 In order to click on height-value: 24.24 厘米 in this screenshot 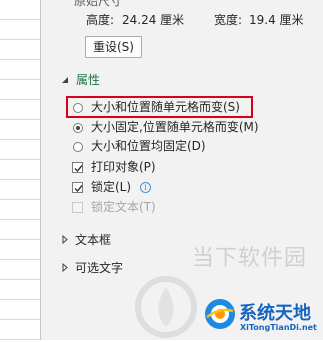, I will do `click(153, 20)`.